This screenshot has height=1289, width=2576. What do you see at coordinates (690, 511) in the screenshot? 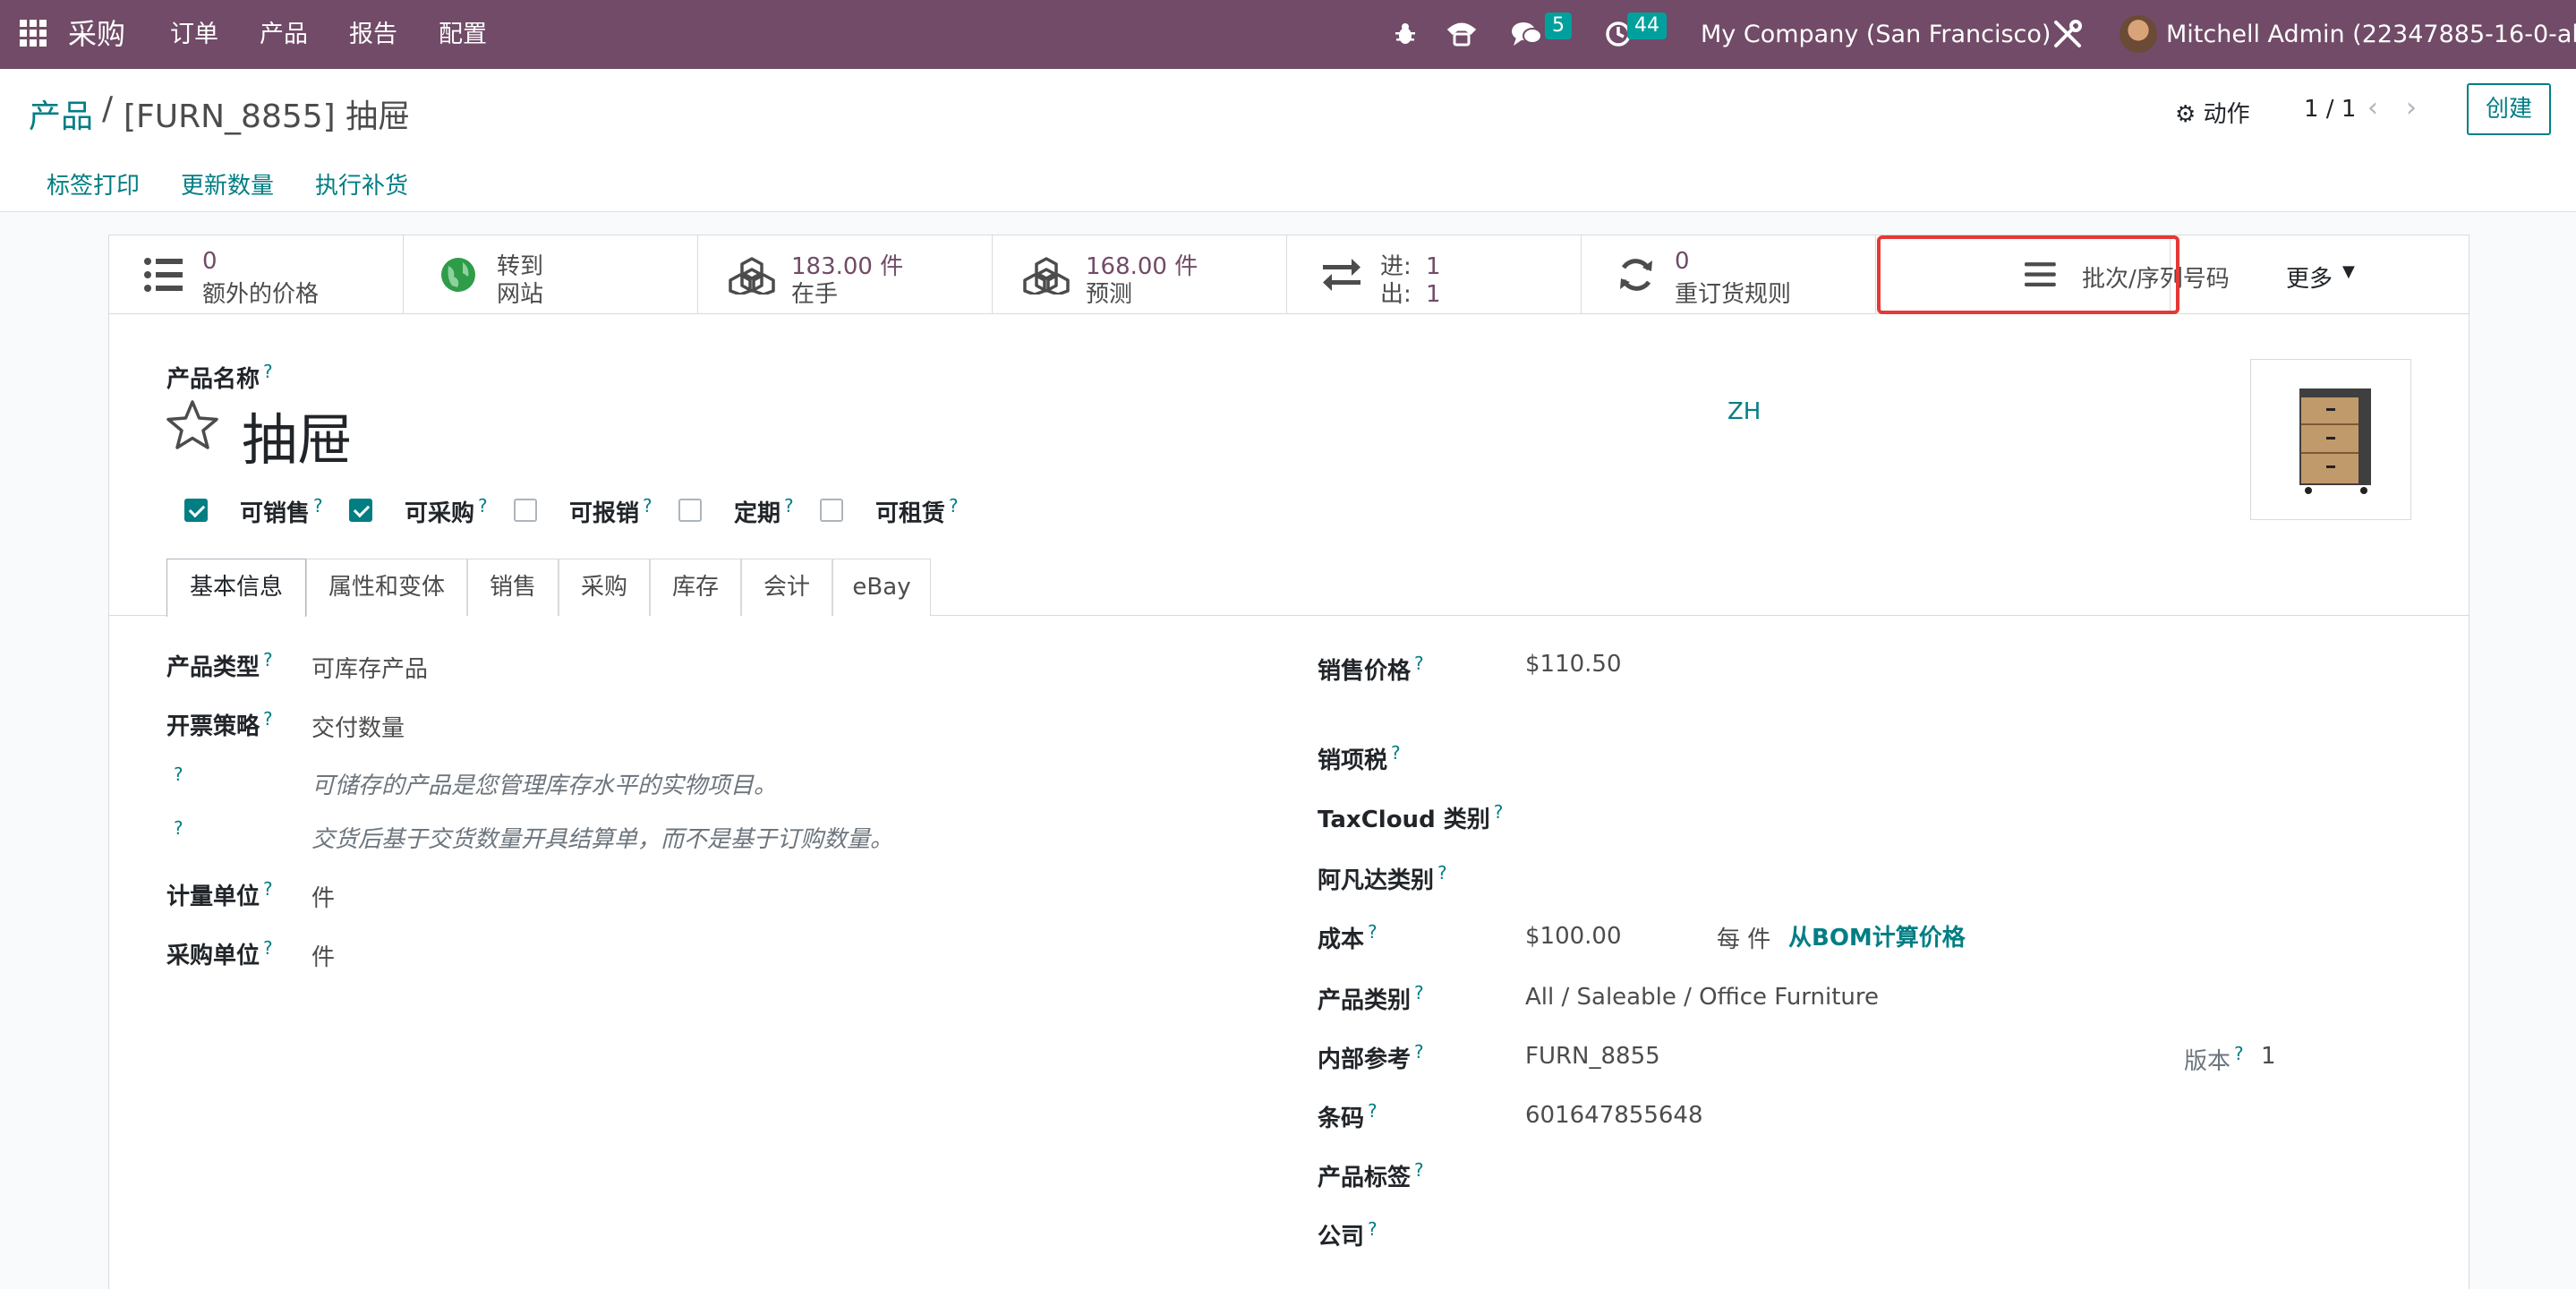
I see `recurring-checkbox` at bounding box center [690, 511].